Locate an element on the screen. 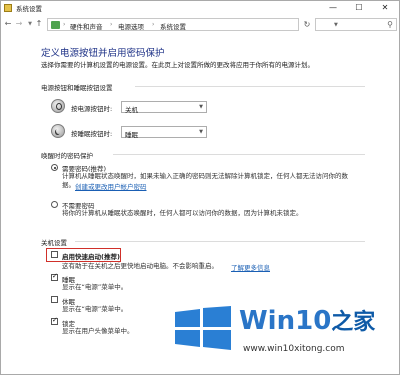 This screenshot has width=400, height=375. breadcrumb-hardware-sound: 硬件和声音 is located at coordinates (86, 26).